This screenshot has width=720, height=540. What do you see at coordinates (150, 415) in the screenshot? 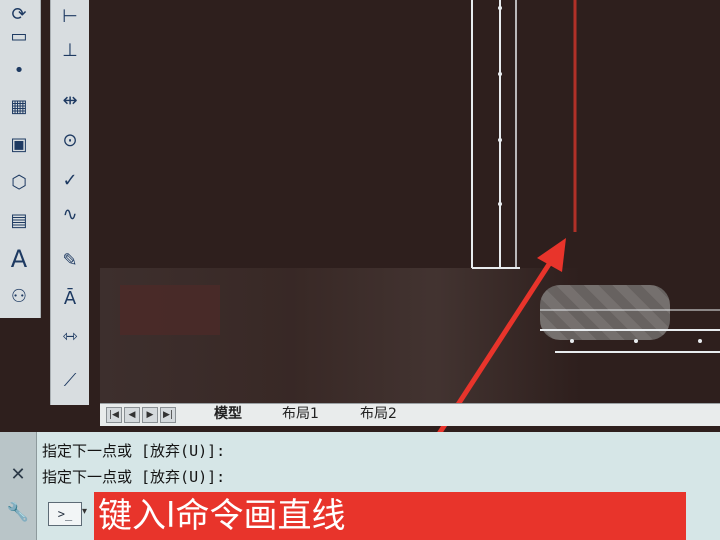
I see `next-tab-button: ▶` at bounding box center [150, 415].